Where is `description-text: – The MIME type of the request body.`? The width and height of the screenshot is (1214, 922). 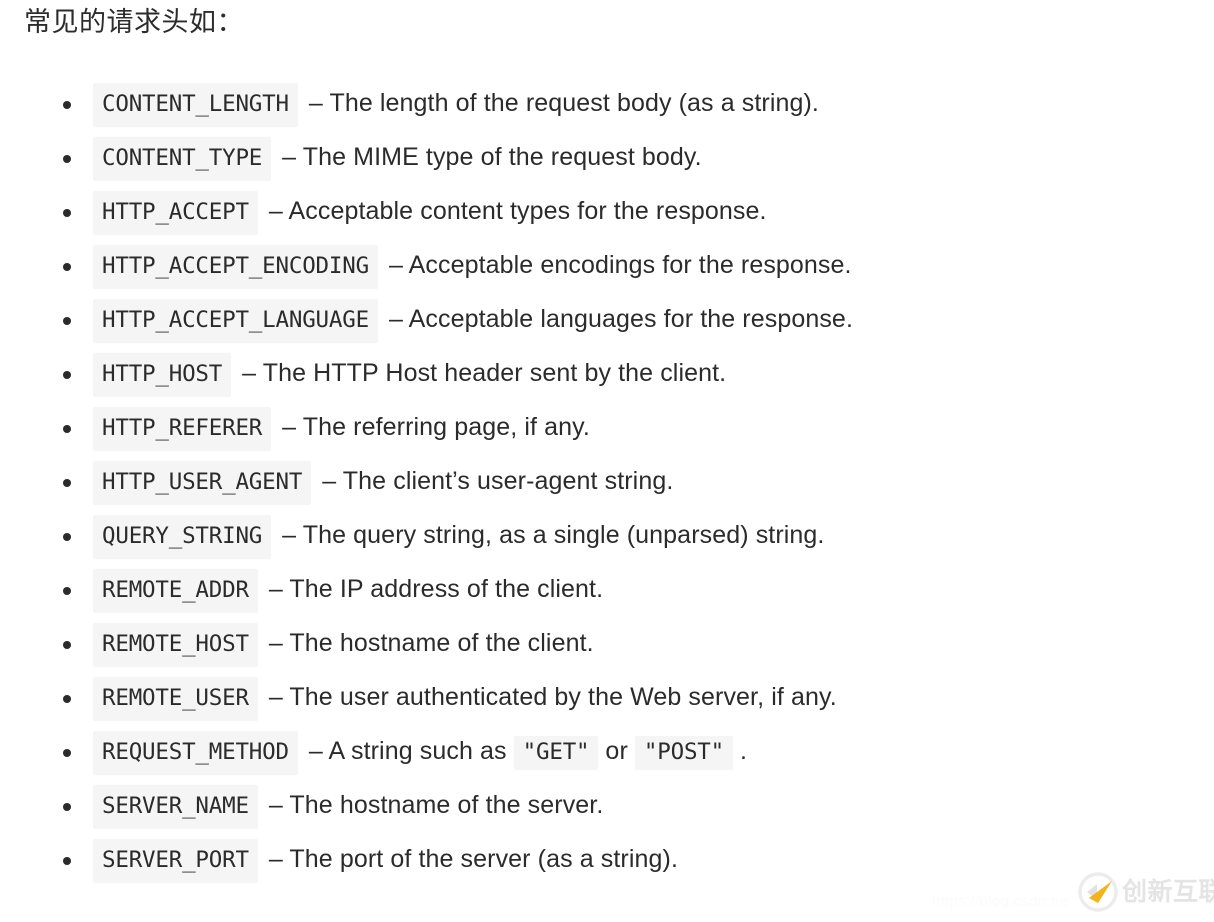 description-text: – The MIME type of the request body. is located at coordinates (492, 157).